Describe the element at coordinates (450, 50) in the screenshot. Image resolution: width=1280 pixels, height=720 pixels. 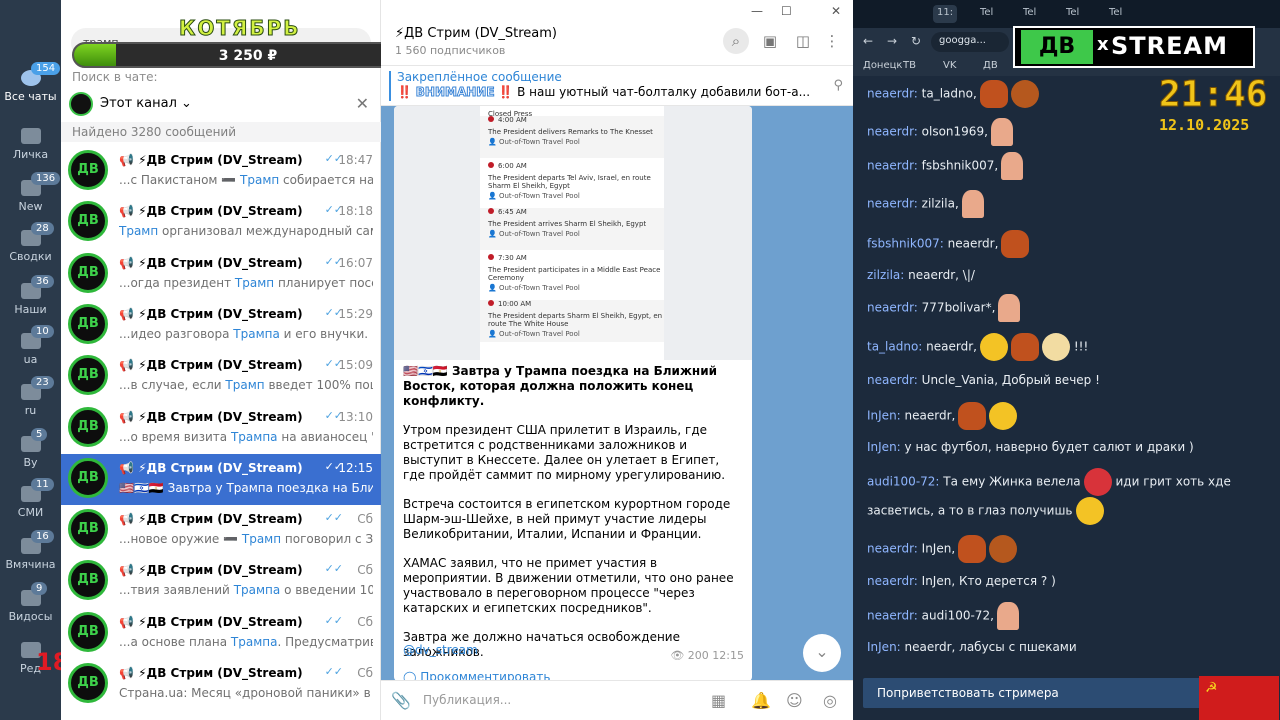
I see `subscriber-count: 1 560 подписчиков` at that location.